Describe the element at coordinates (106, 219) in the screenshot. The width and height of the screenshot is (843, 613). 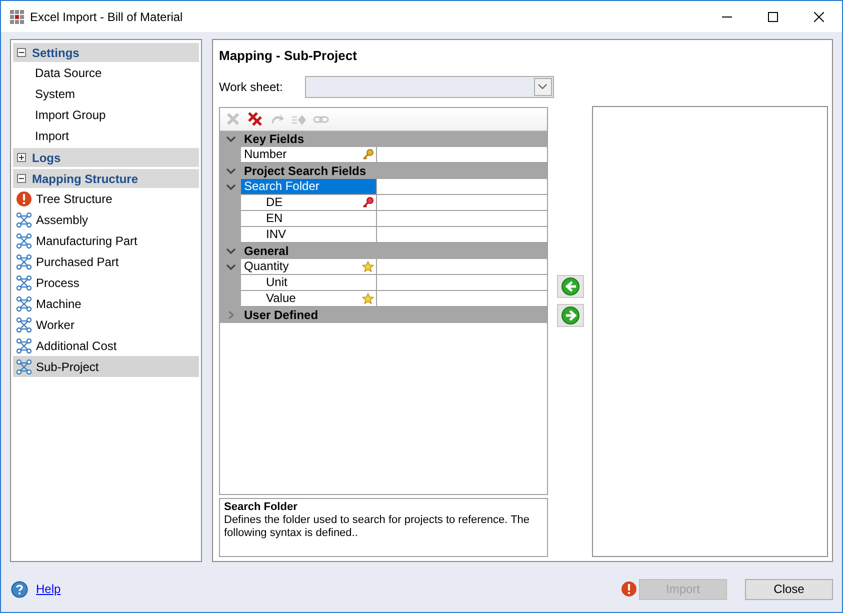
I see `sidebar-item: Assembly` at that location.